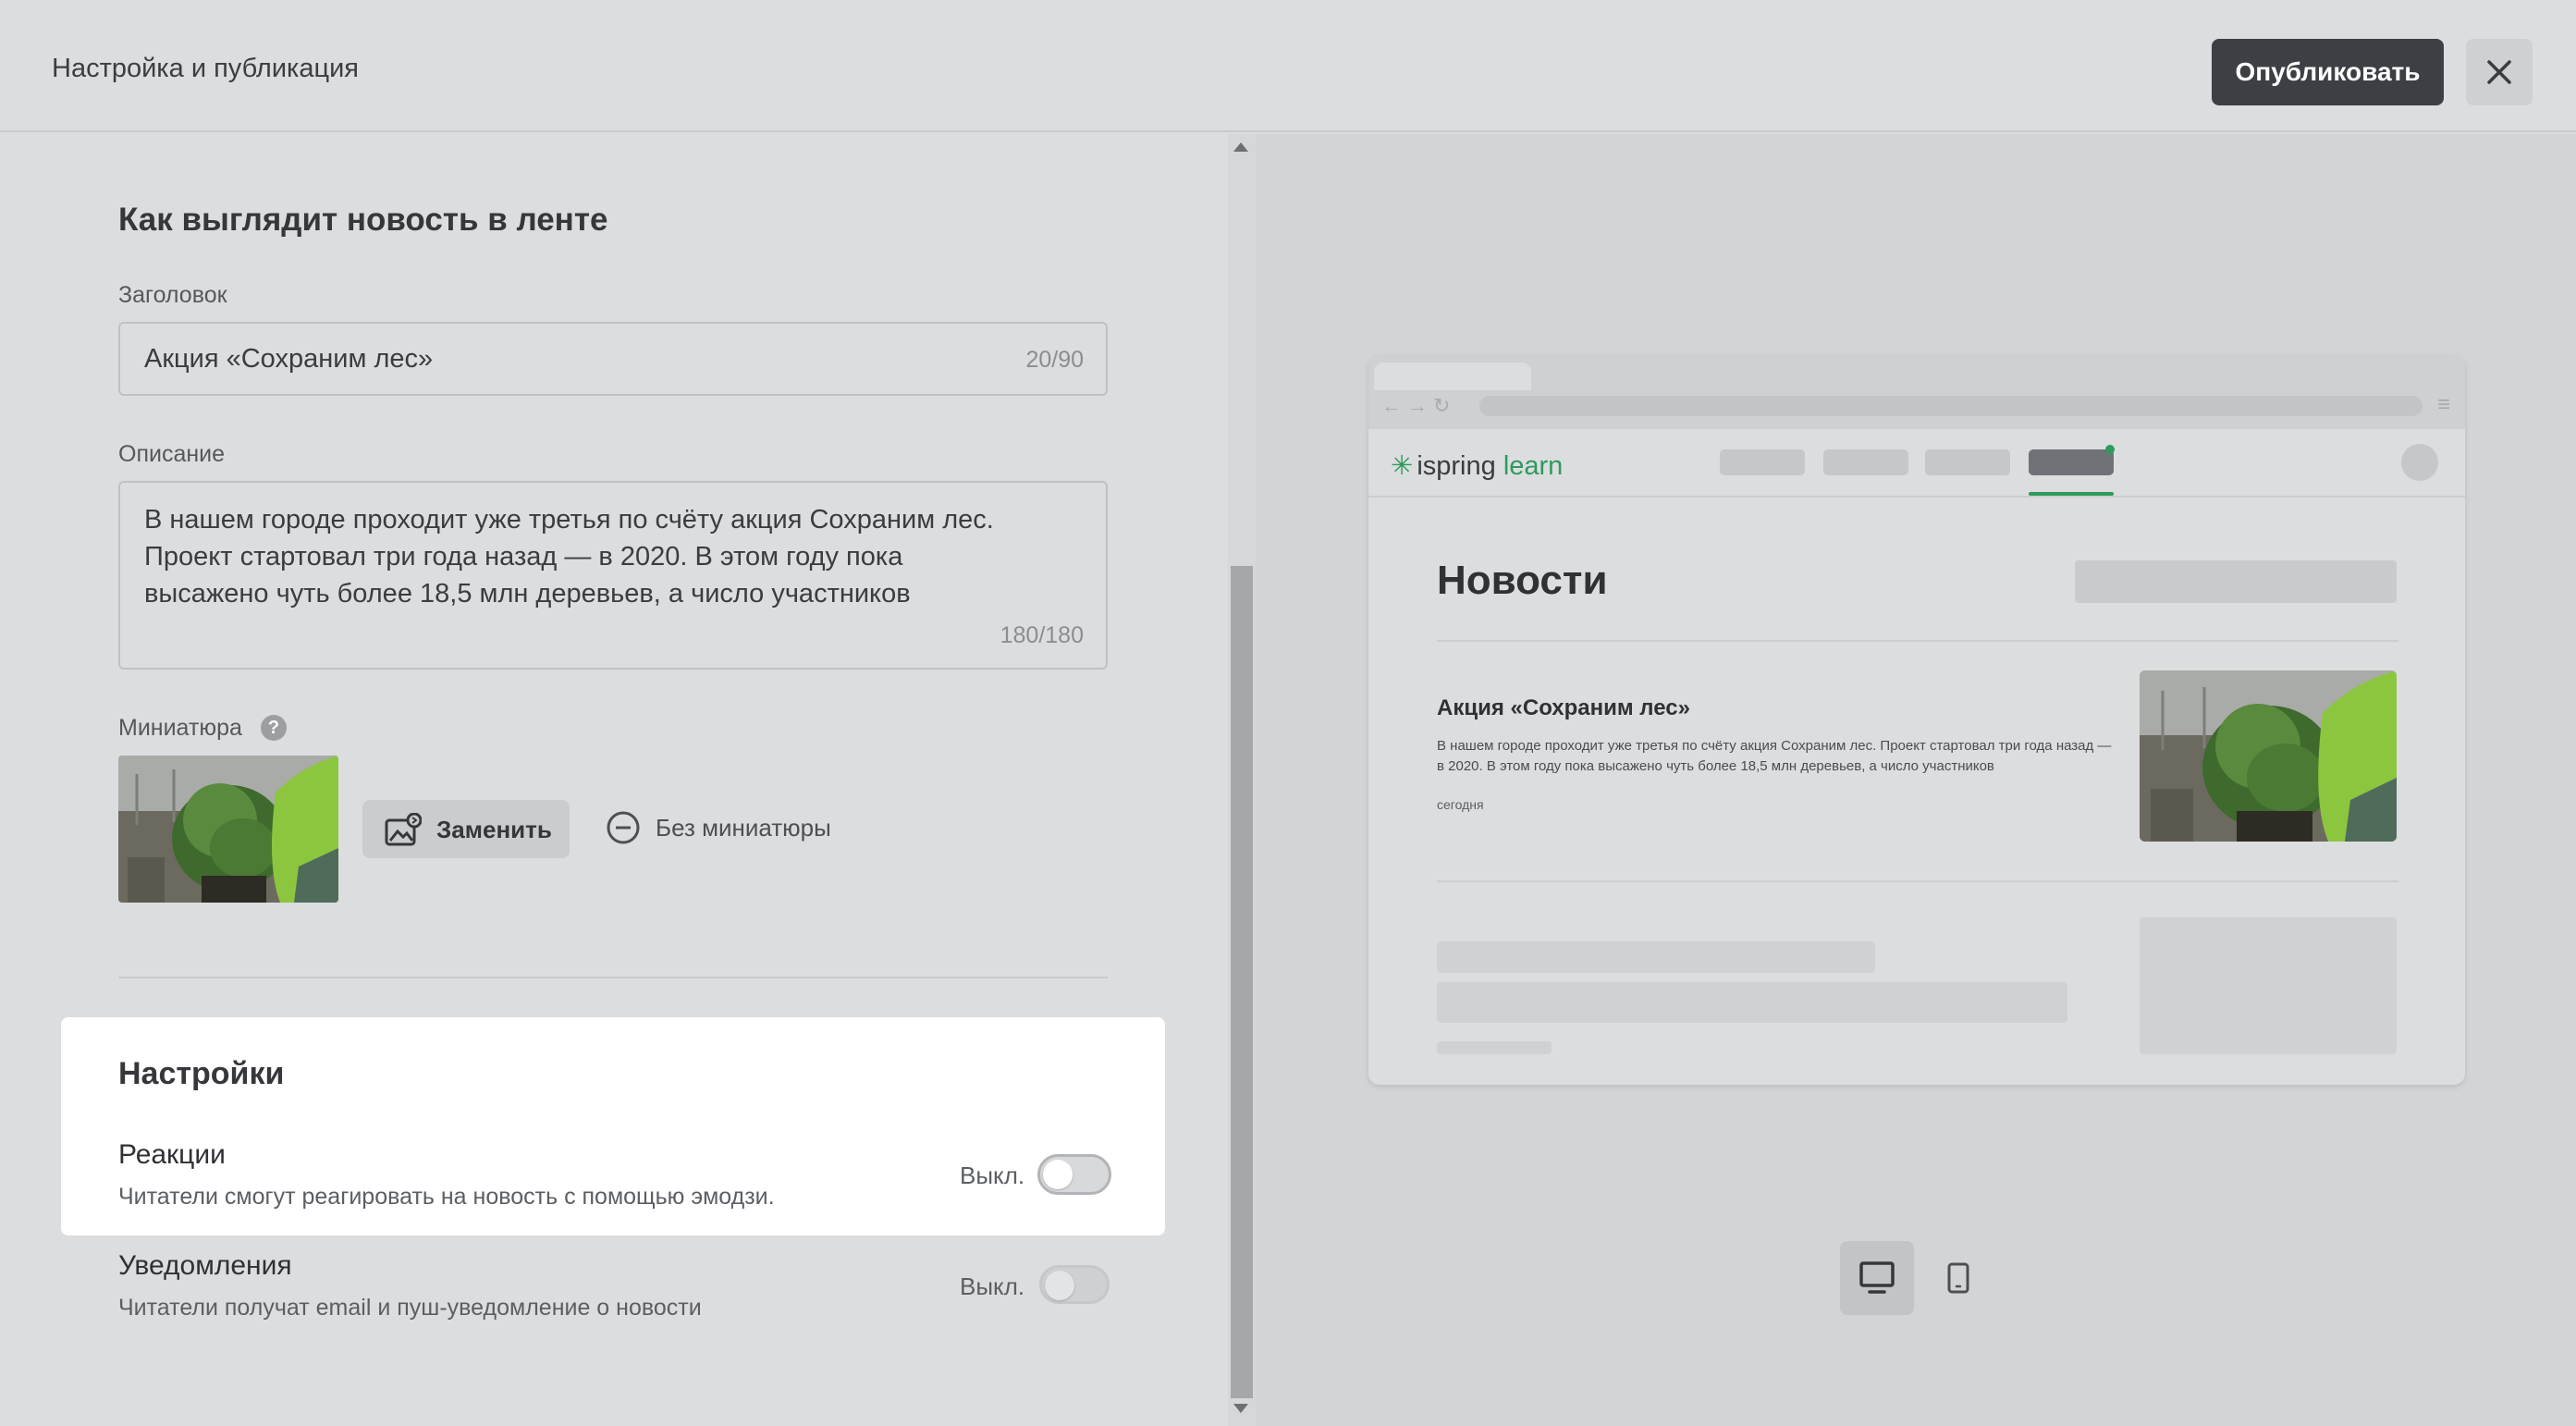 This screenshot has height=1426, width=2576. Describe the element at coordinates (172, 295) in the screenshot. I see `headline-label: Заголовок` at that location.